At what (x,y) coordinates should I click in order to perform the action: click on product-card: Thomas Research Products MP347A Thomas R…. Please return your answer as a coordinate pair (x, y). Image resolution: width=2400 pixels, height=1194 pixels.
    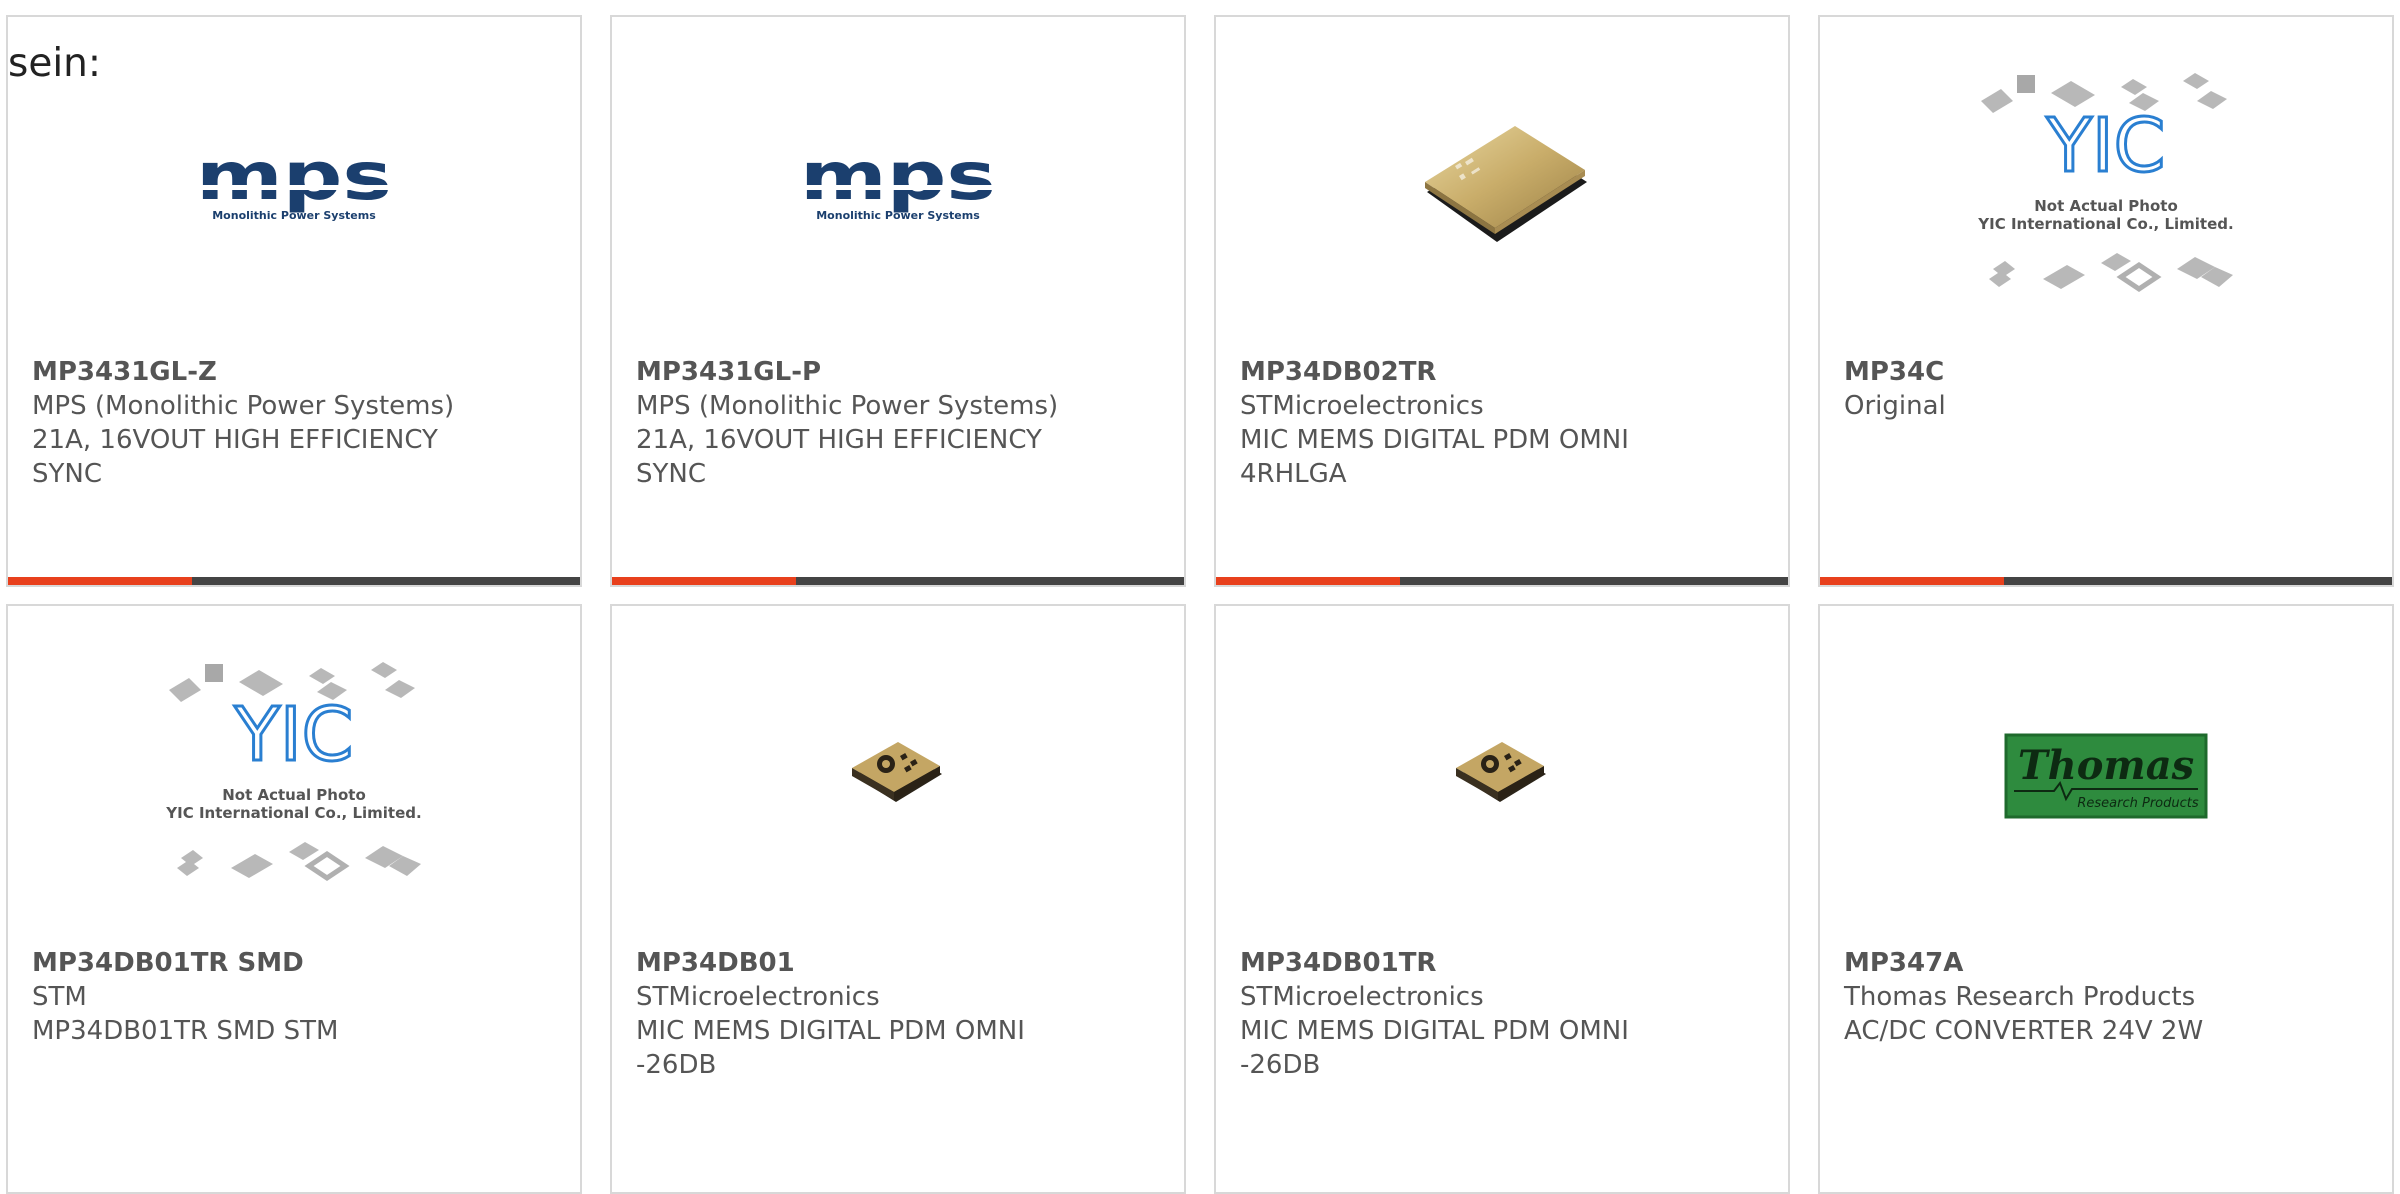
    Looking at the image, I should click on (2106, 899).